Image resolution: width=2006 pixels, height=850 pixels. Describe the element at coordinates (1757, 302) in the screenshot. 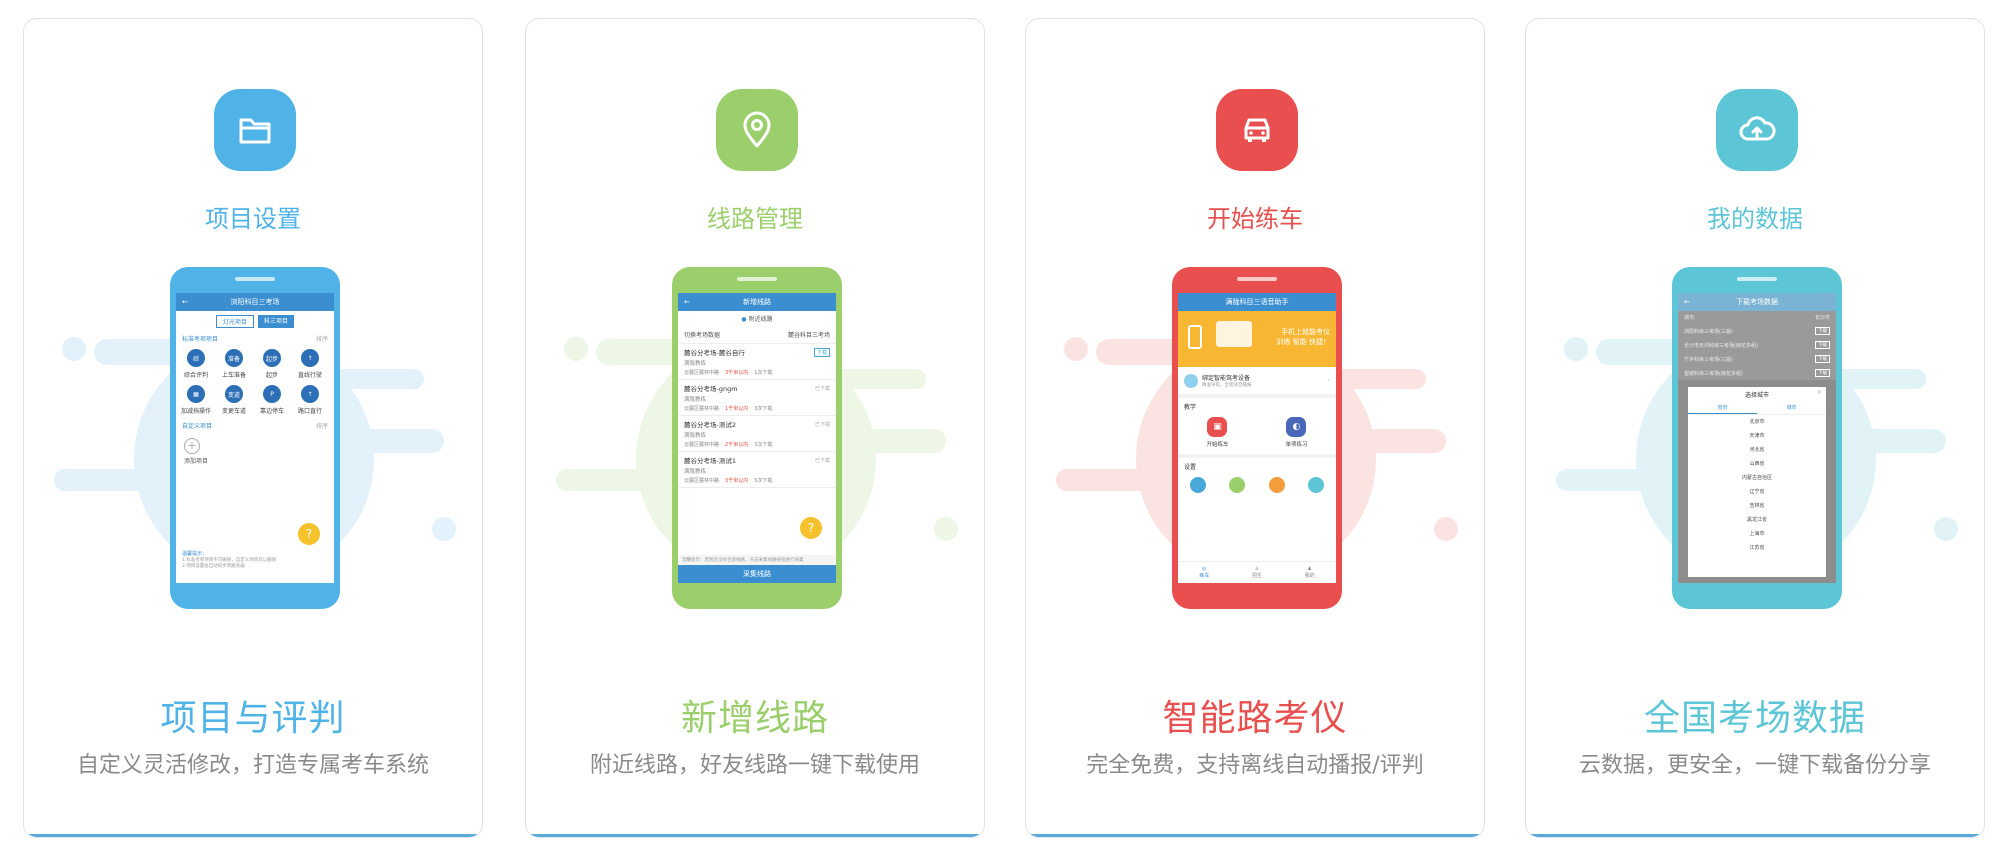

I see `screen-title: 下载考场数据` at that location.